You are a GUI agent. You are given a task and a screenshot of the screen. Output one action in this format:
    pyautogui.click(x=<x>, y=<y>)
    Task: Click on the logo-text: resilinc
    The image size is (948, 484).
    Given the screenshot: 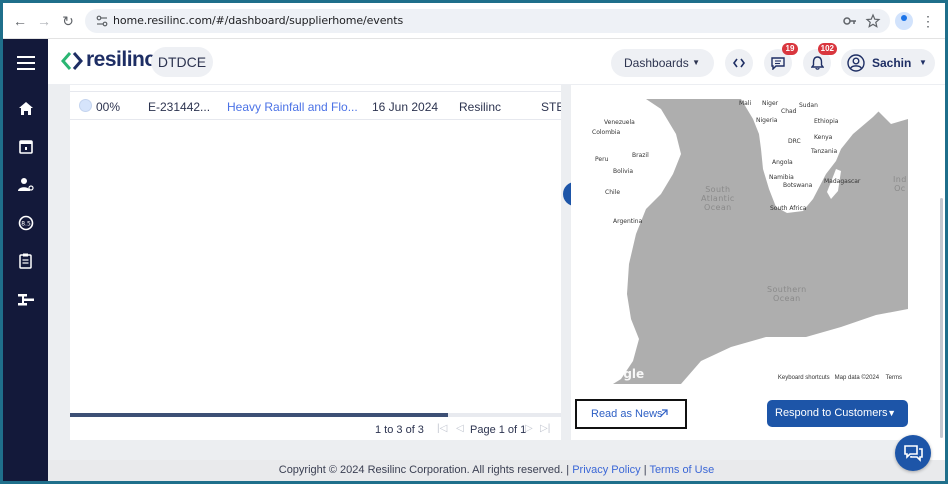 What is the action you would take?
    pyautogui.click(x=121, y=60)
    